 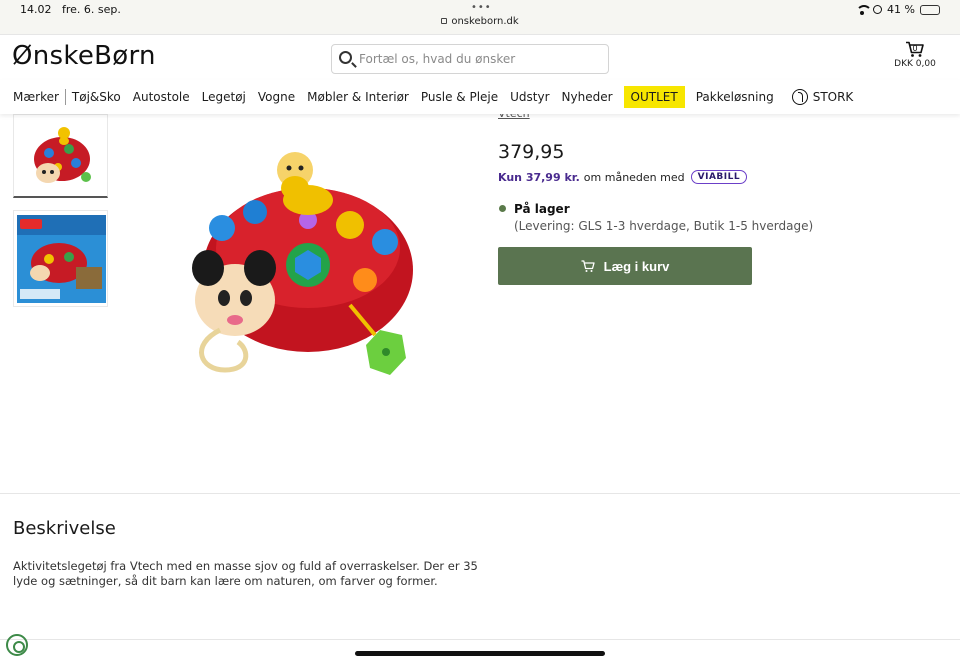 I want to click on product-price: 379,95, so click(x=531, y=152).